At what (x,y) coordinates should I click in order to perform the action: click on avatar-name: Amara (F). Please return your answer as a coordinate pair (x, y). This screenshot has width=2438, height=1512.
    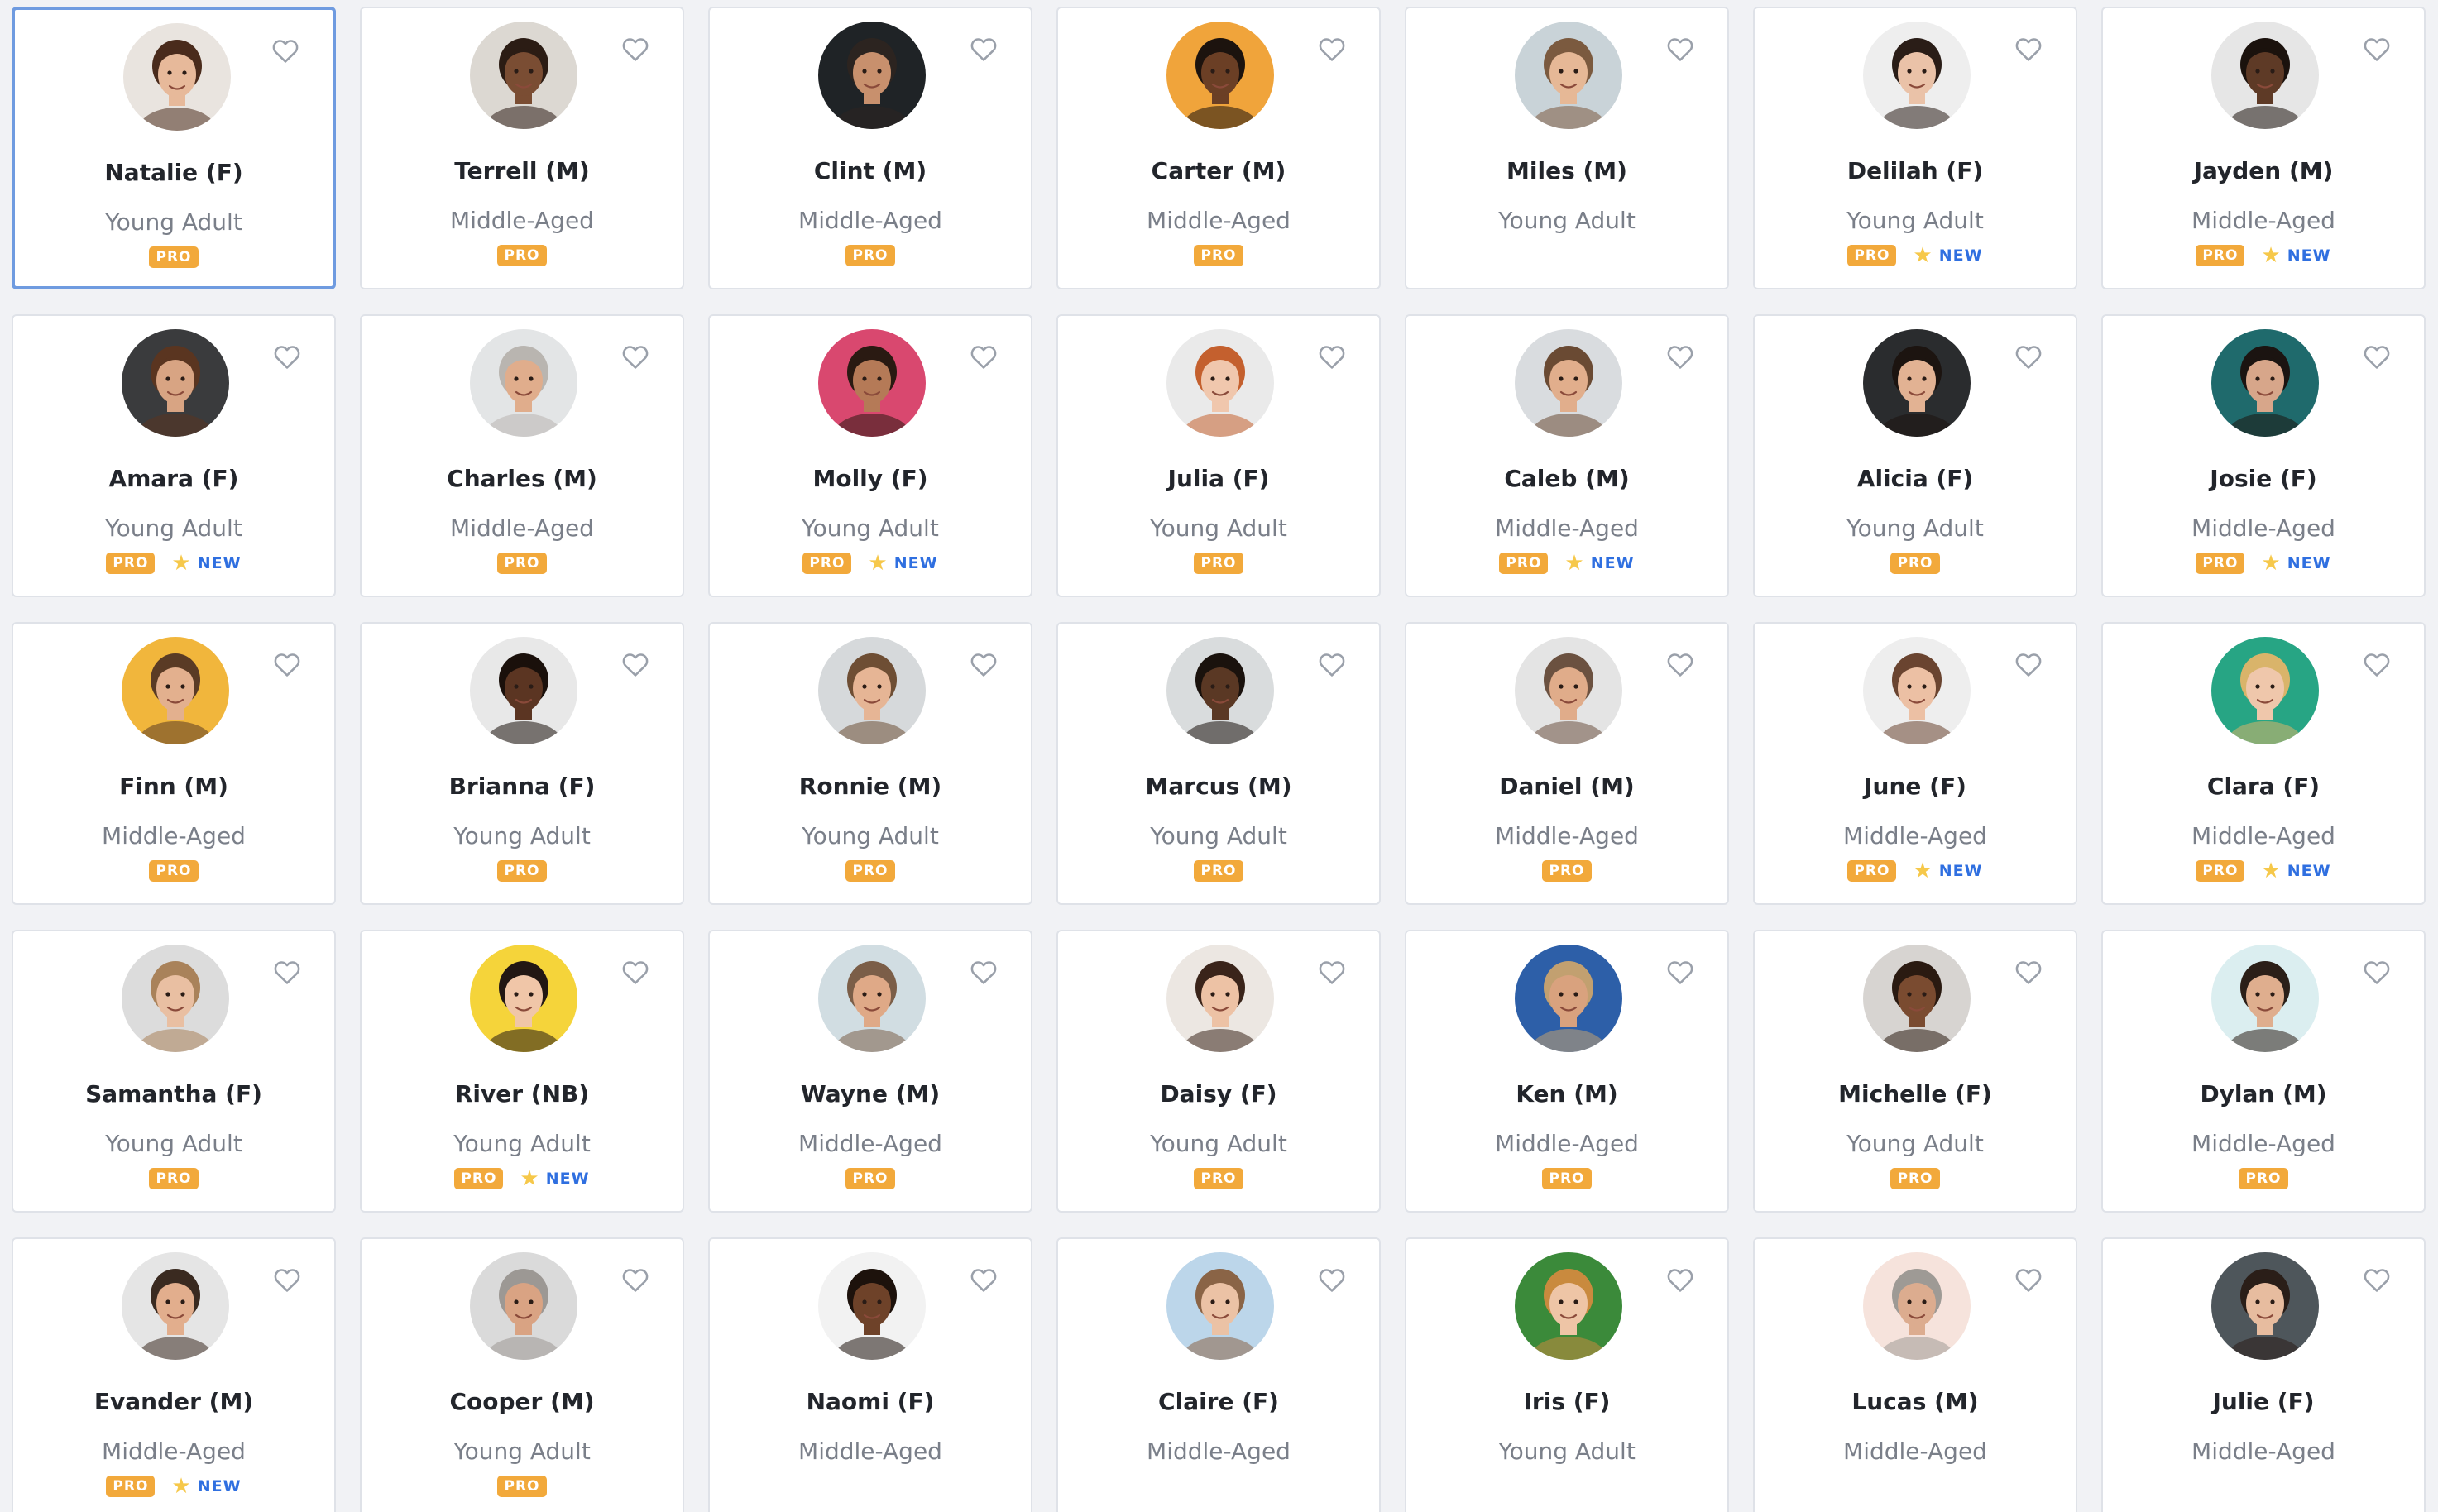
    Looking at the image, I should click on (173, 478).